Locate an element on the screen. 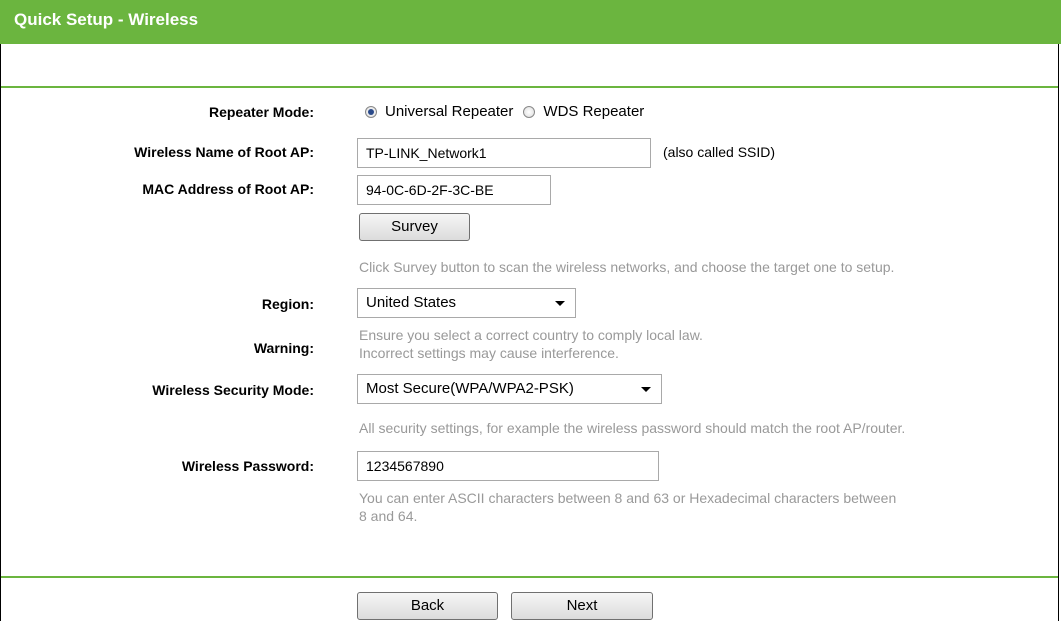  wds-repeater-label: WDS Repeater is located at coordinates (593, 111).